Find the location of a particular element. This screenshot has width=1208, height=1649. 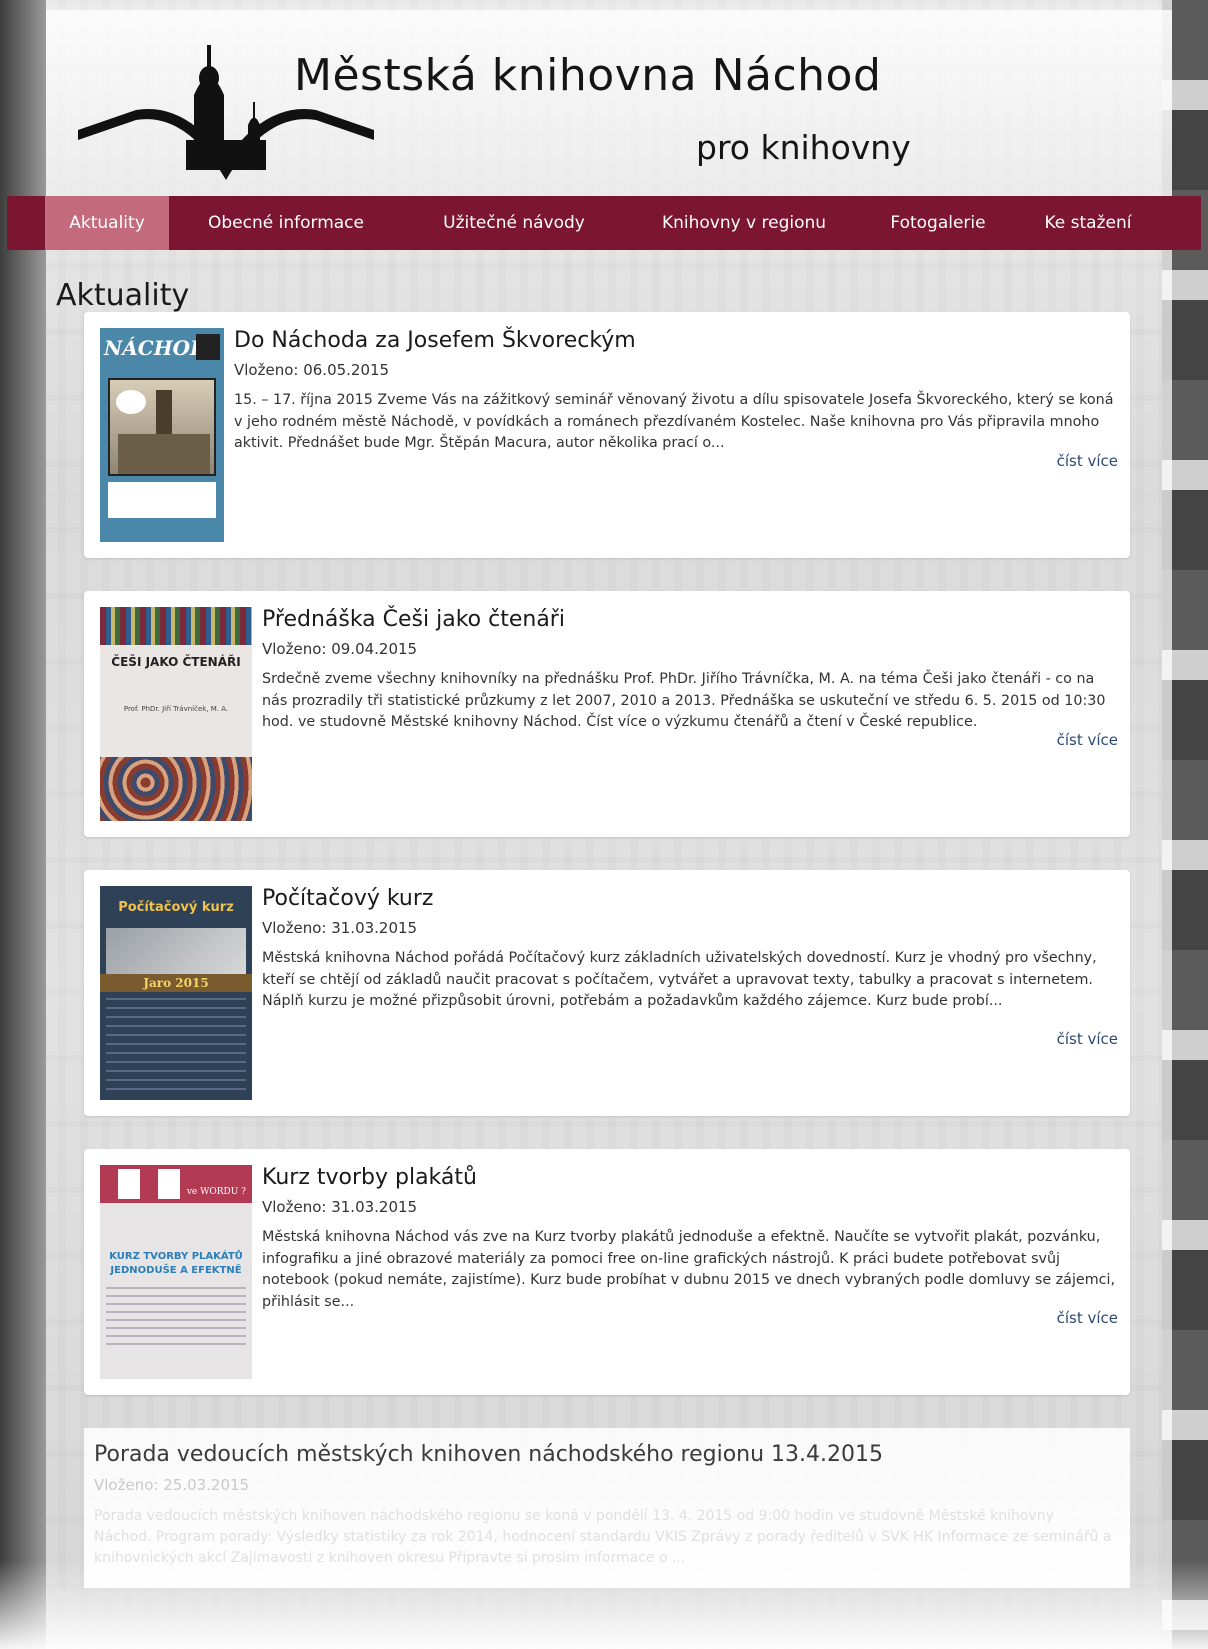

nav-item-ke-stazeni: Ke stažení is located at coordinates (1088, 223).